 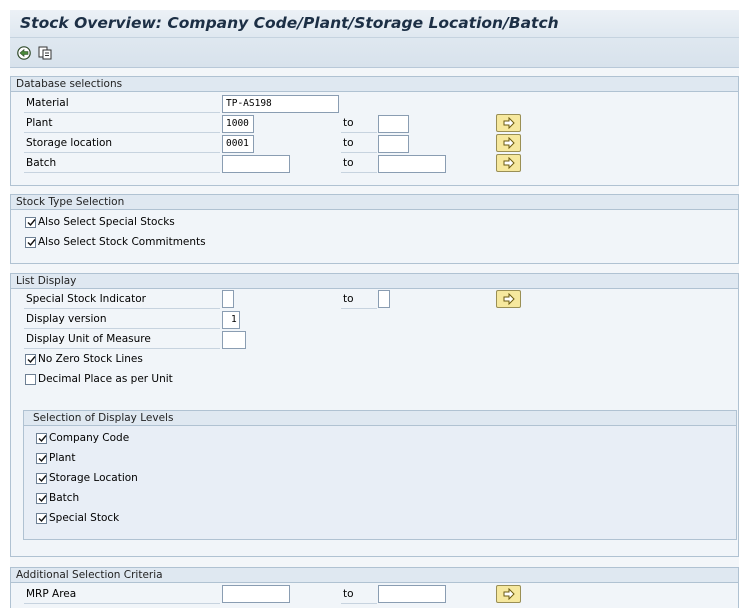 What do you see at coordinates (122, 124) in the screenshot?
I see `plant-label: Plant` at bounding box center [122, 124].